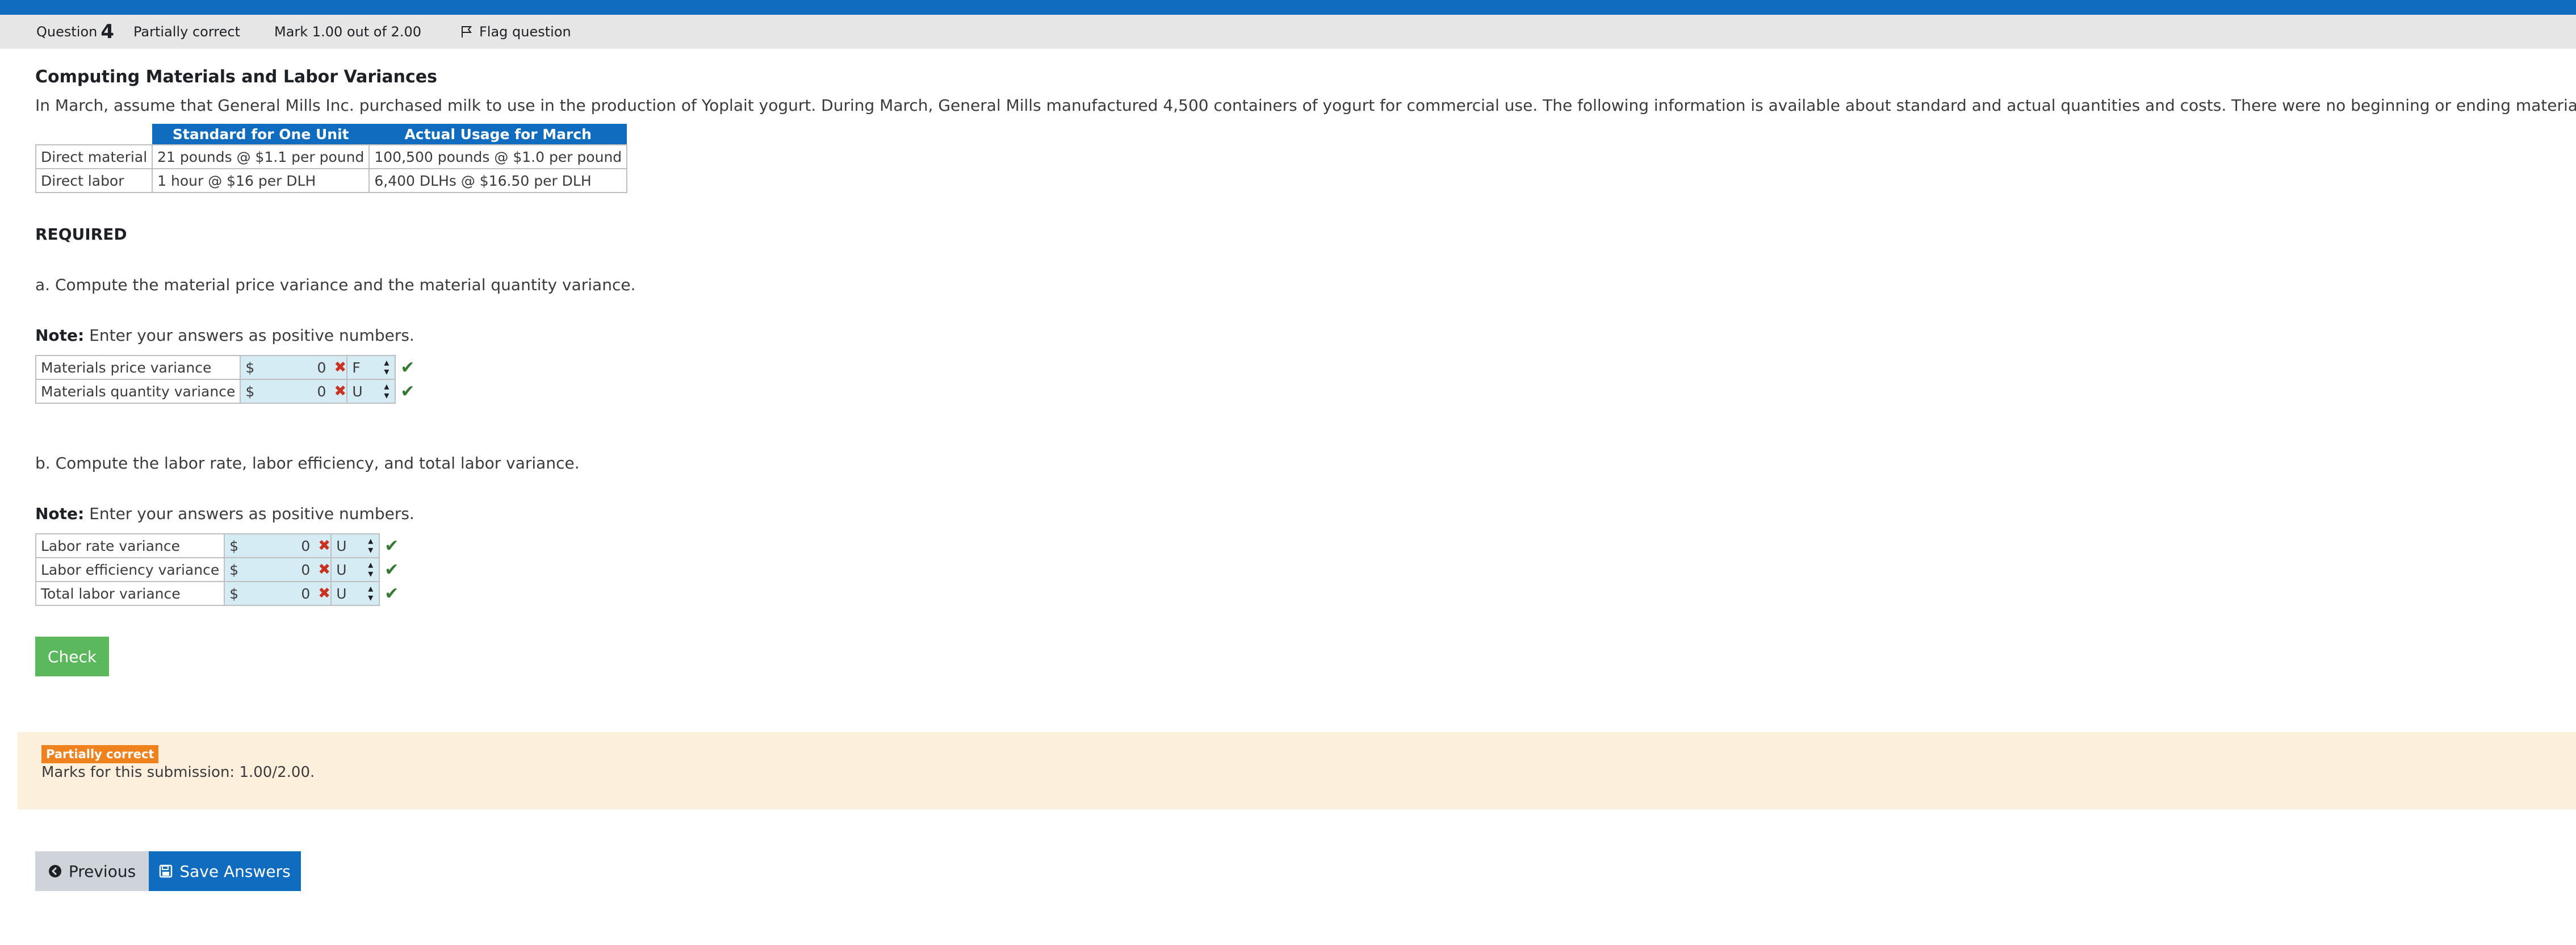  Describe the element at coordinates (235, 871) in the screenshot. I see `save-answers-label: Save Answers` at that location.